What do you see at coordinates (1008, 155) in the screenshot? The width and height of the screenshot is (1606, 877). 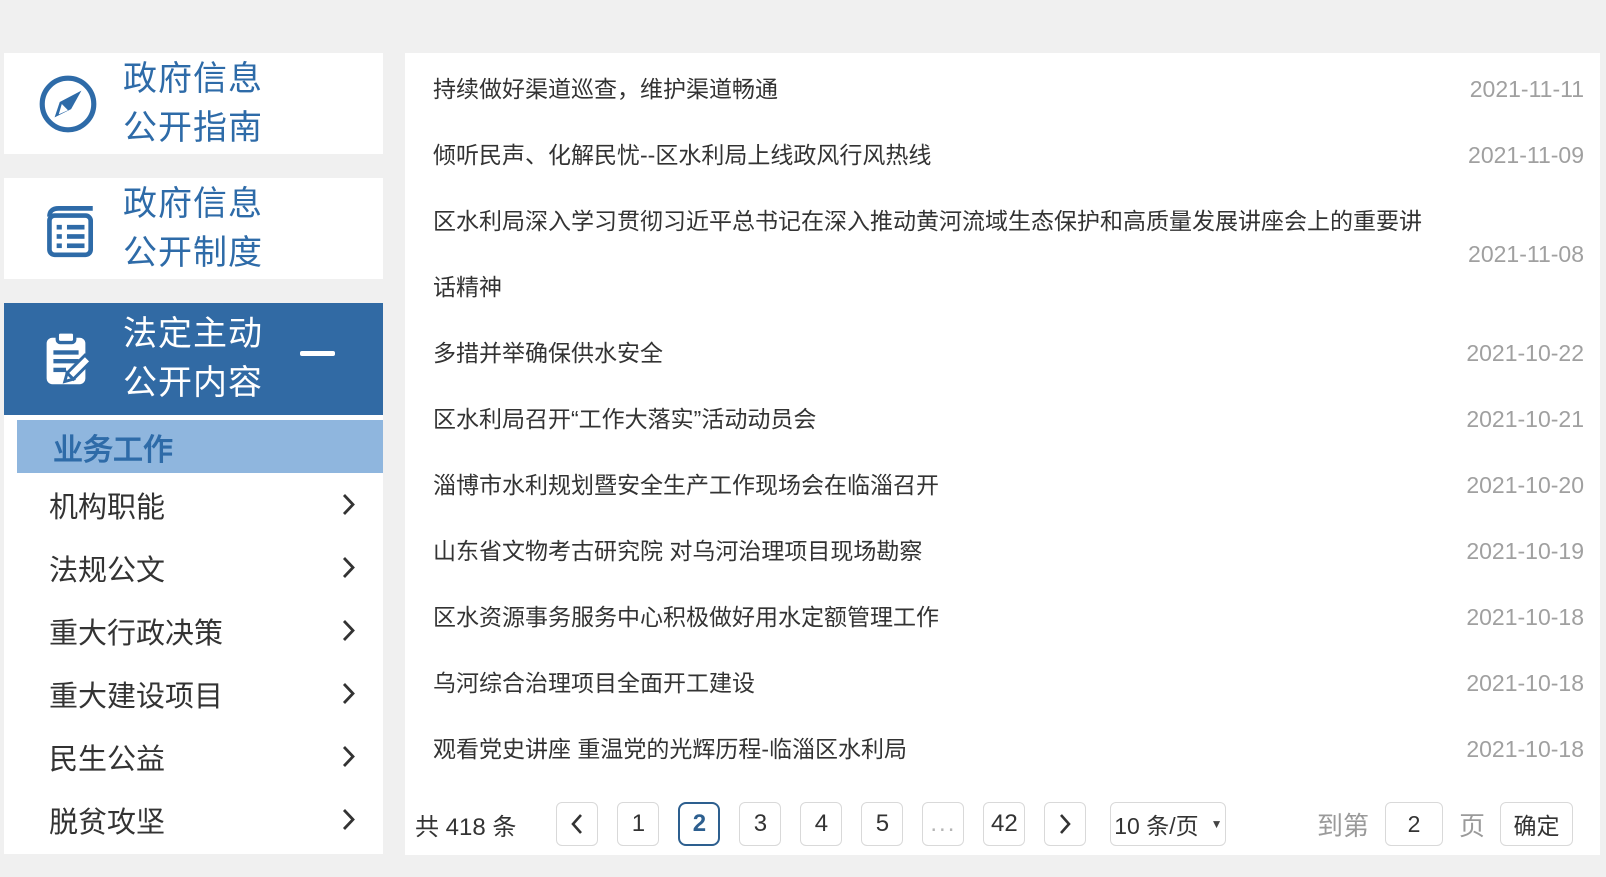 I see `news-list-item: 倾听民声、化解民忧--区水利局上线政风行风热线 2021-11-09` at bounding box center [1008, 155].